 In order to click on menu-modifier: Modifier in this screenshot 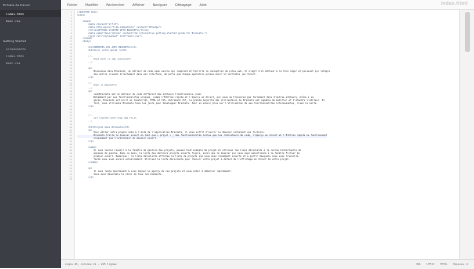, I will do `click(91, 5)`.